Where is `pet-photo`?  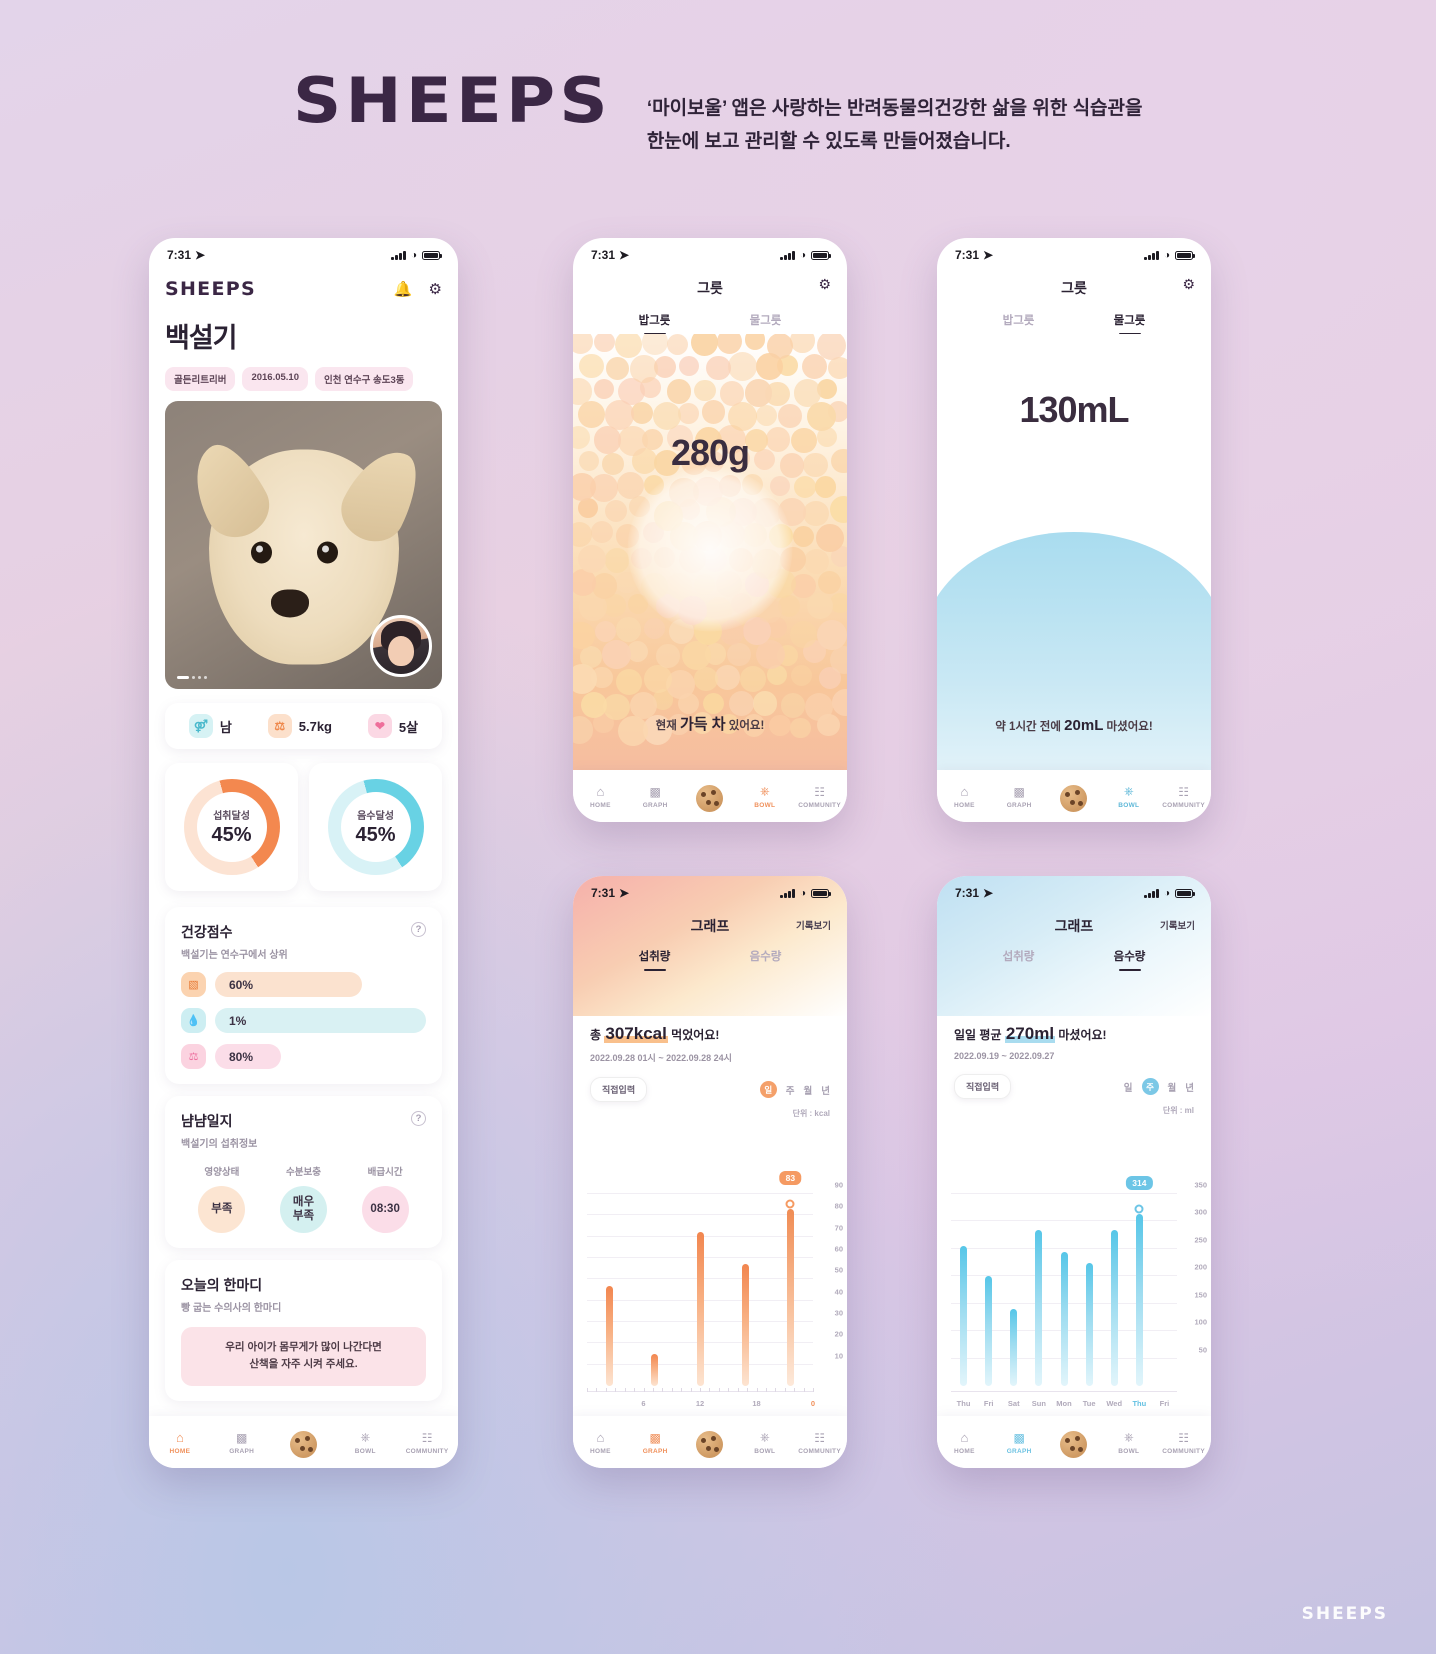 pet-photo is located at coordinates (303, 545).